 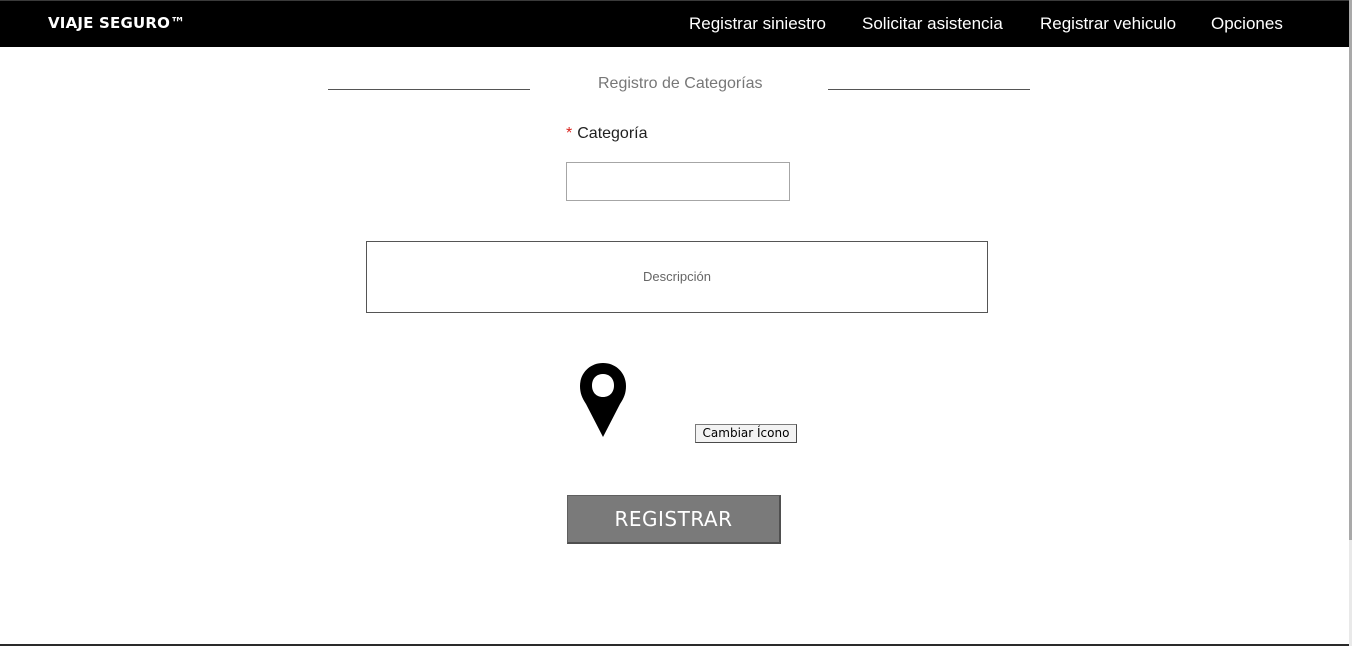 I want to click on category-label: * Categoría, so click(x=607, y=134).